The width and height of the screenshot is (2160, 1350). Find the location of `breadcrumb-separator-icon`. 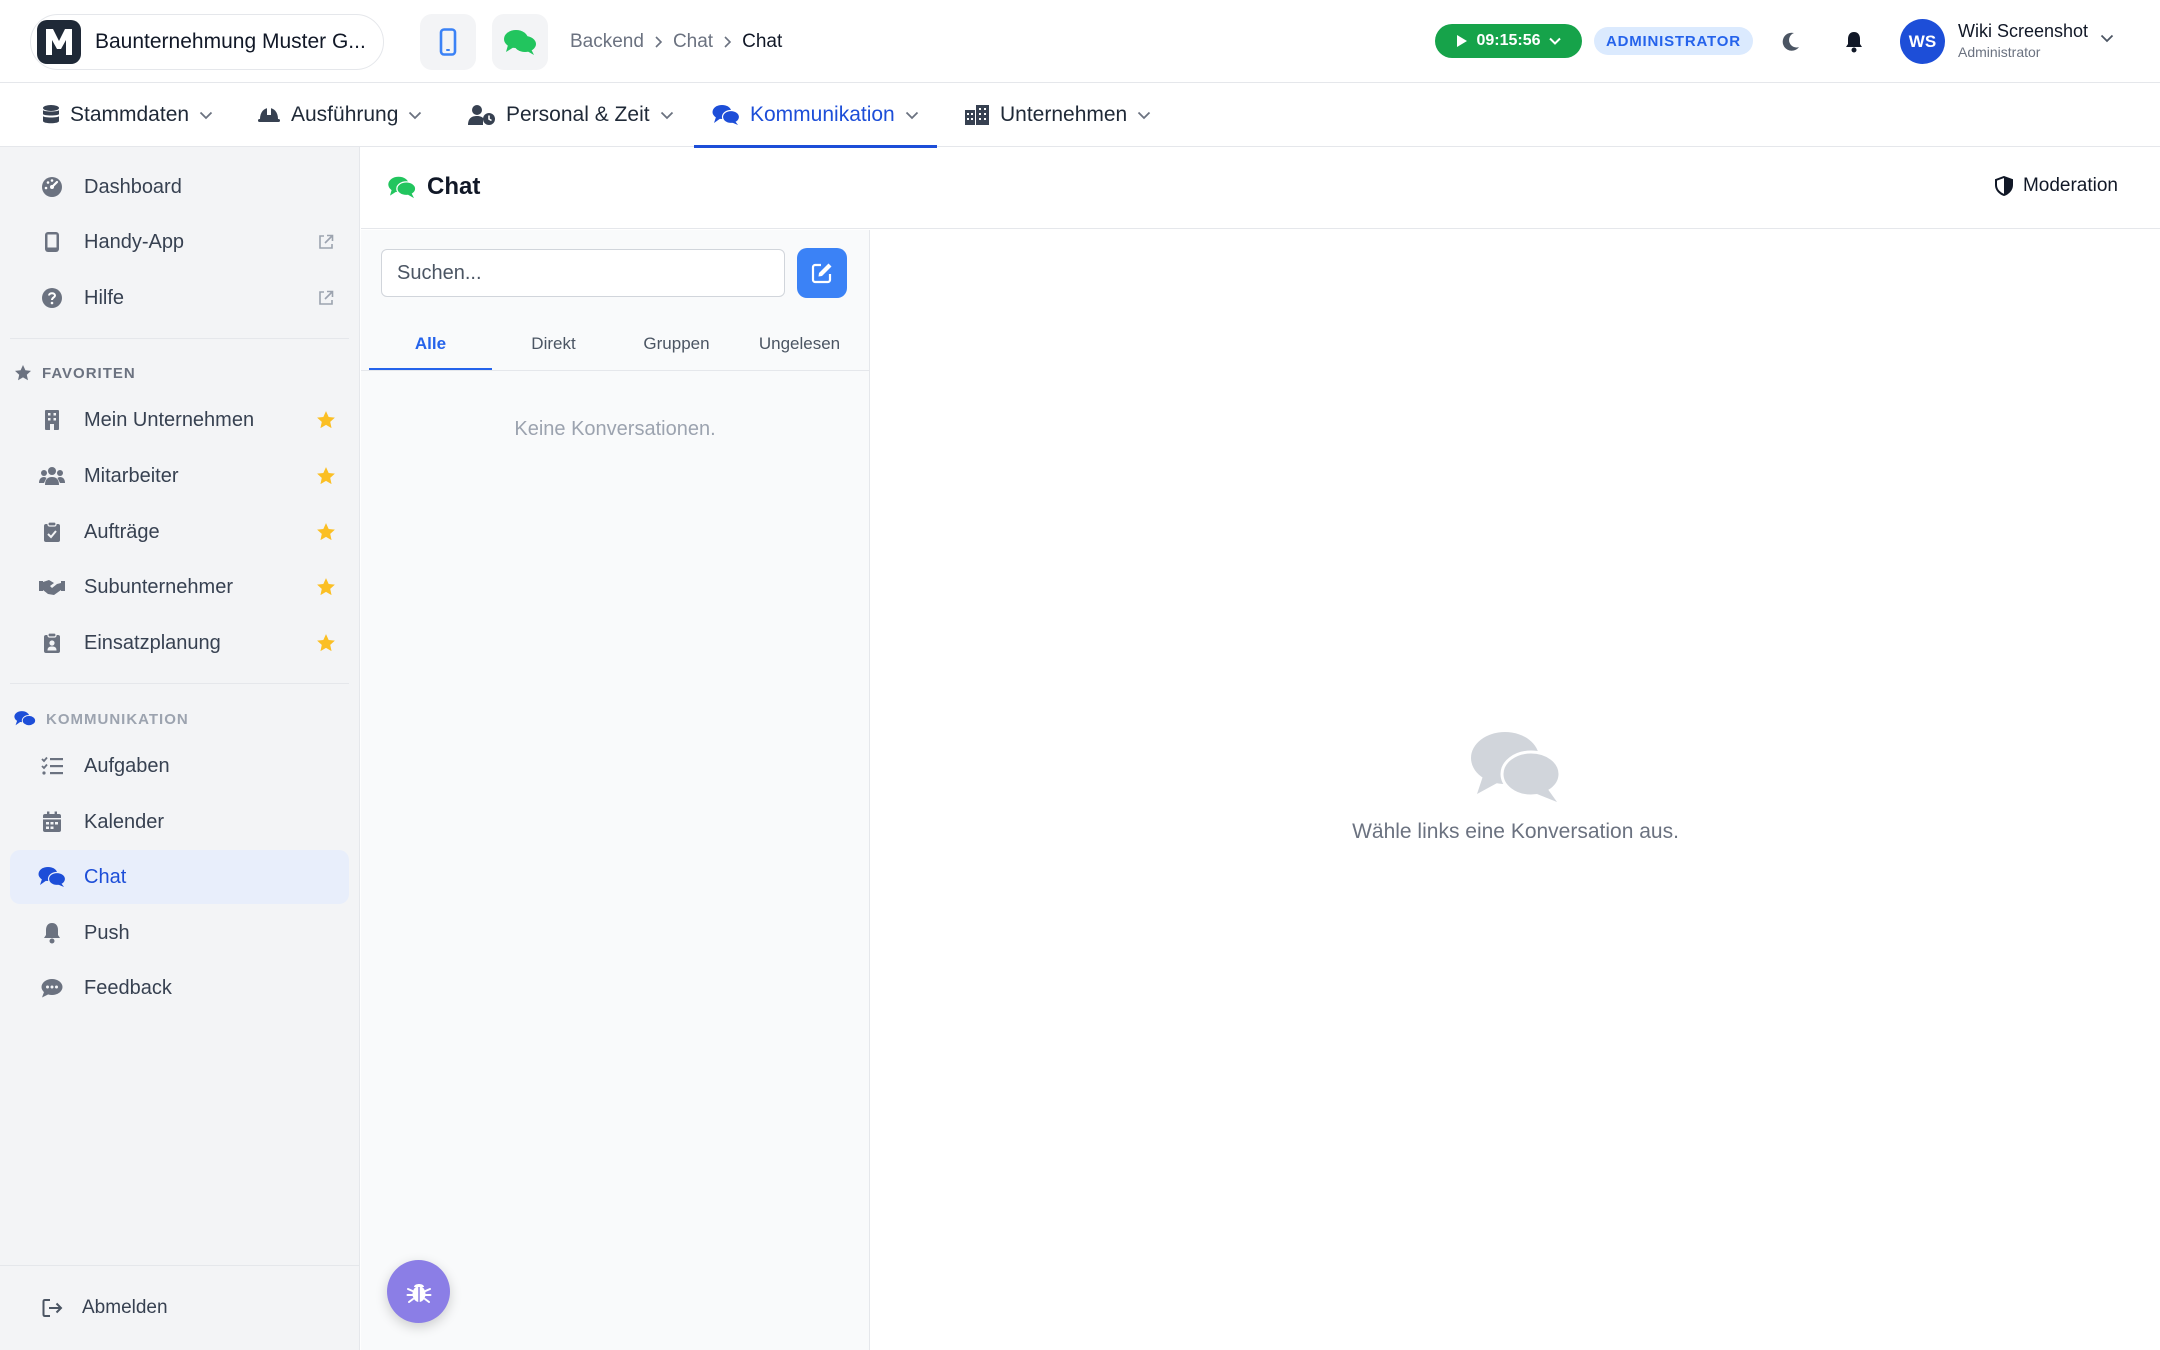

breadcrumb-separator-icon is located at coordinates (658, 42).